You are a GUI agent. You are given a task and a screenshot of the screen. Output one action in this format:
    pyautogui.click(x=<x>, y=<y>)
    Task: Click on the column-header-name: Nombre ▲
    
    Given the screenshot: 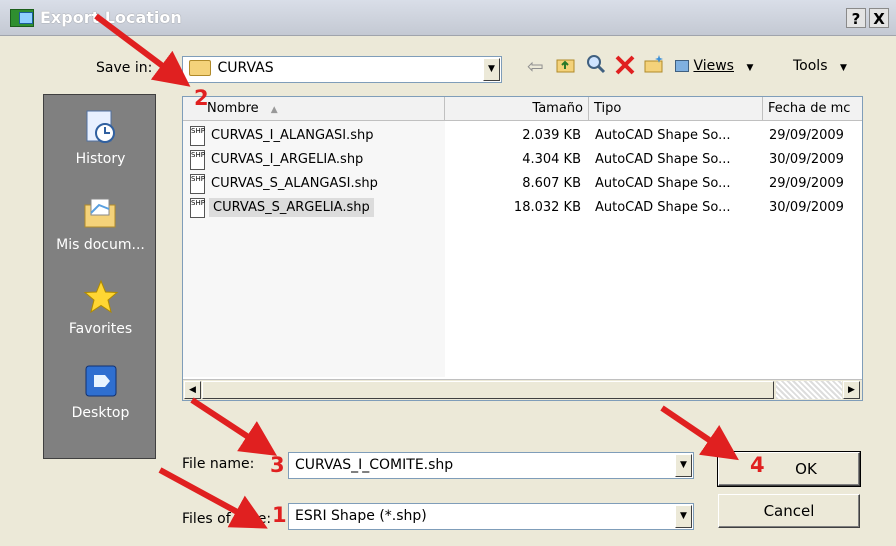 What is the action you would take?
    pyautogui.click(x=314, y=109)
    